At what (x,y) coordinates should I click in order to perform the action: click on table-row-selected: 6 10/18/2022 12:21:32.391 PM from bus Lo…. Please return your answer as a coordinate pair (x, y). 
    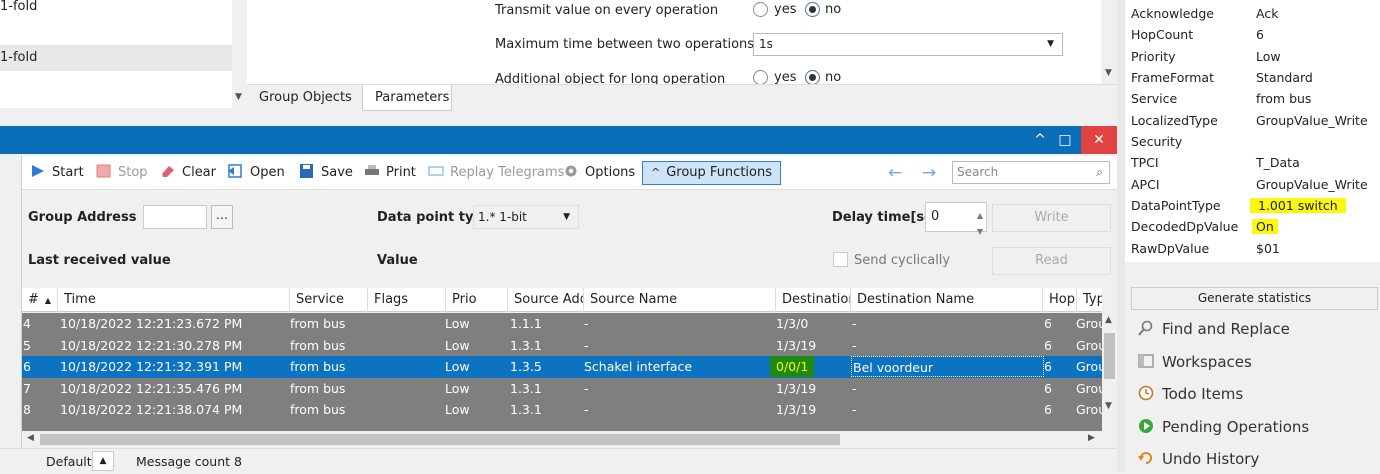
    Looking at the image, I should click on (562, 367).